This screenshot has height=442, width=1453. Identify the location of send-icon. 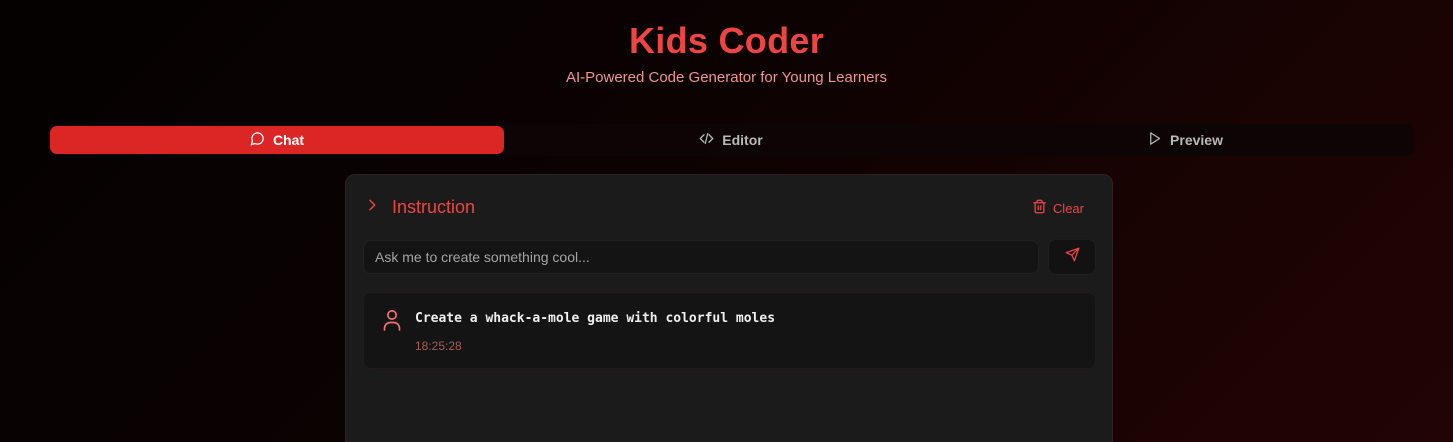
(1072, 257).